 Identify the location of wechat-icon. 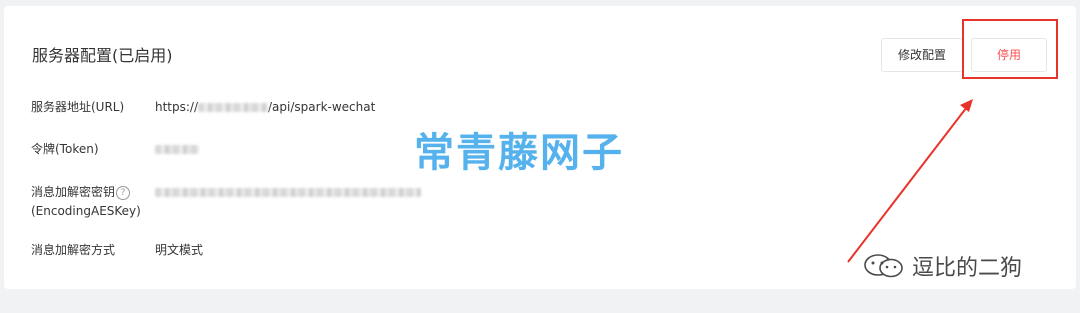
(883, 266).